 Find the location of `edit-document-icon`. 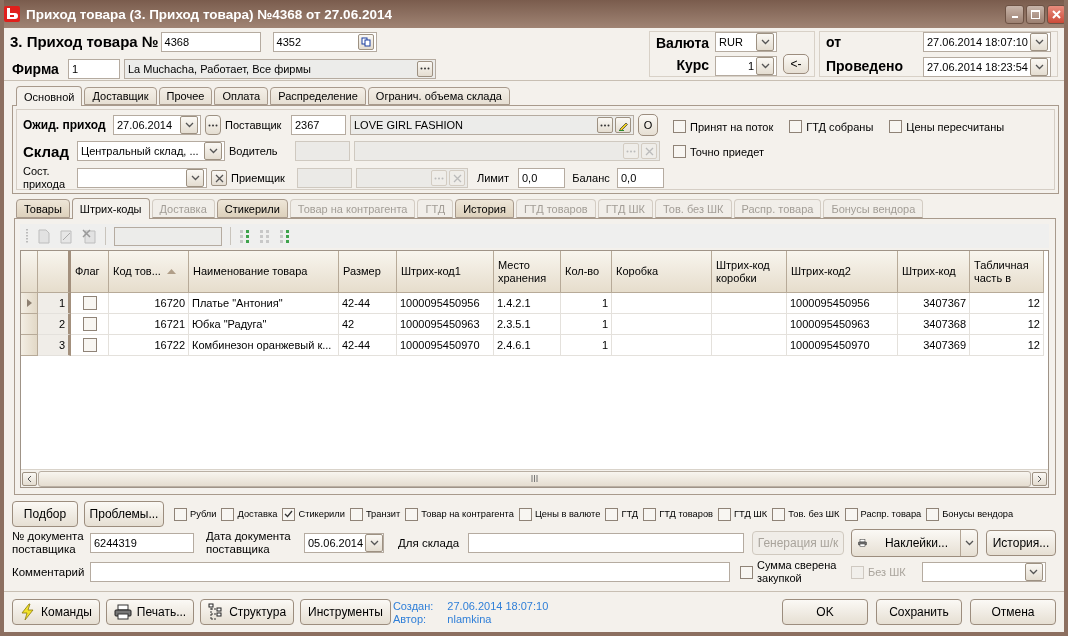

edit-document-icon is located at coordinates (66, 236).